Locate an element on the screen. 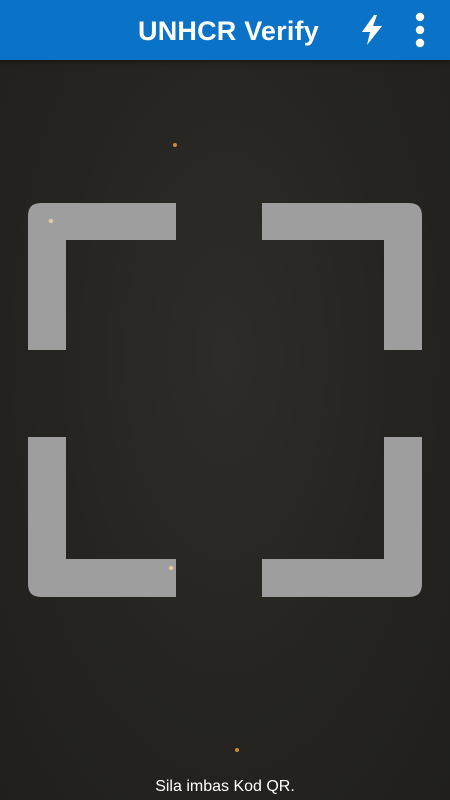 The height and width of the screenshot is (800, 450). scan-corner-top-right is located at coordinates (342, 276).